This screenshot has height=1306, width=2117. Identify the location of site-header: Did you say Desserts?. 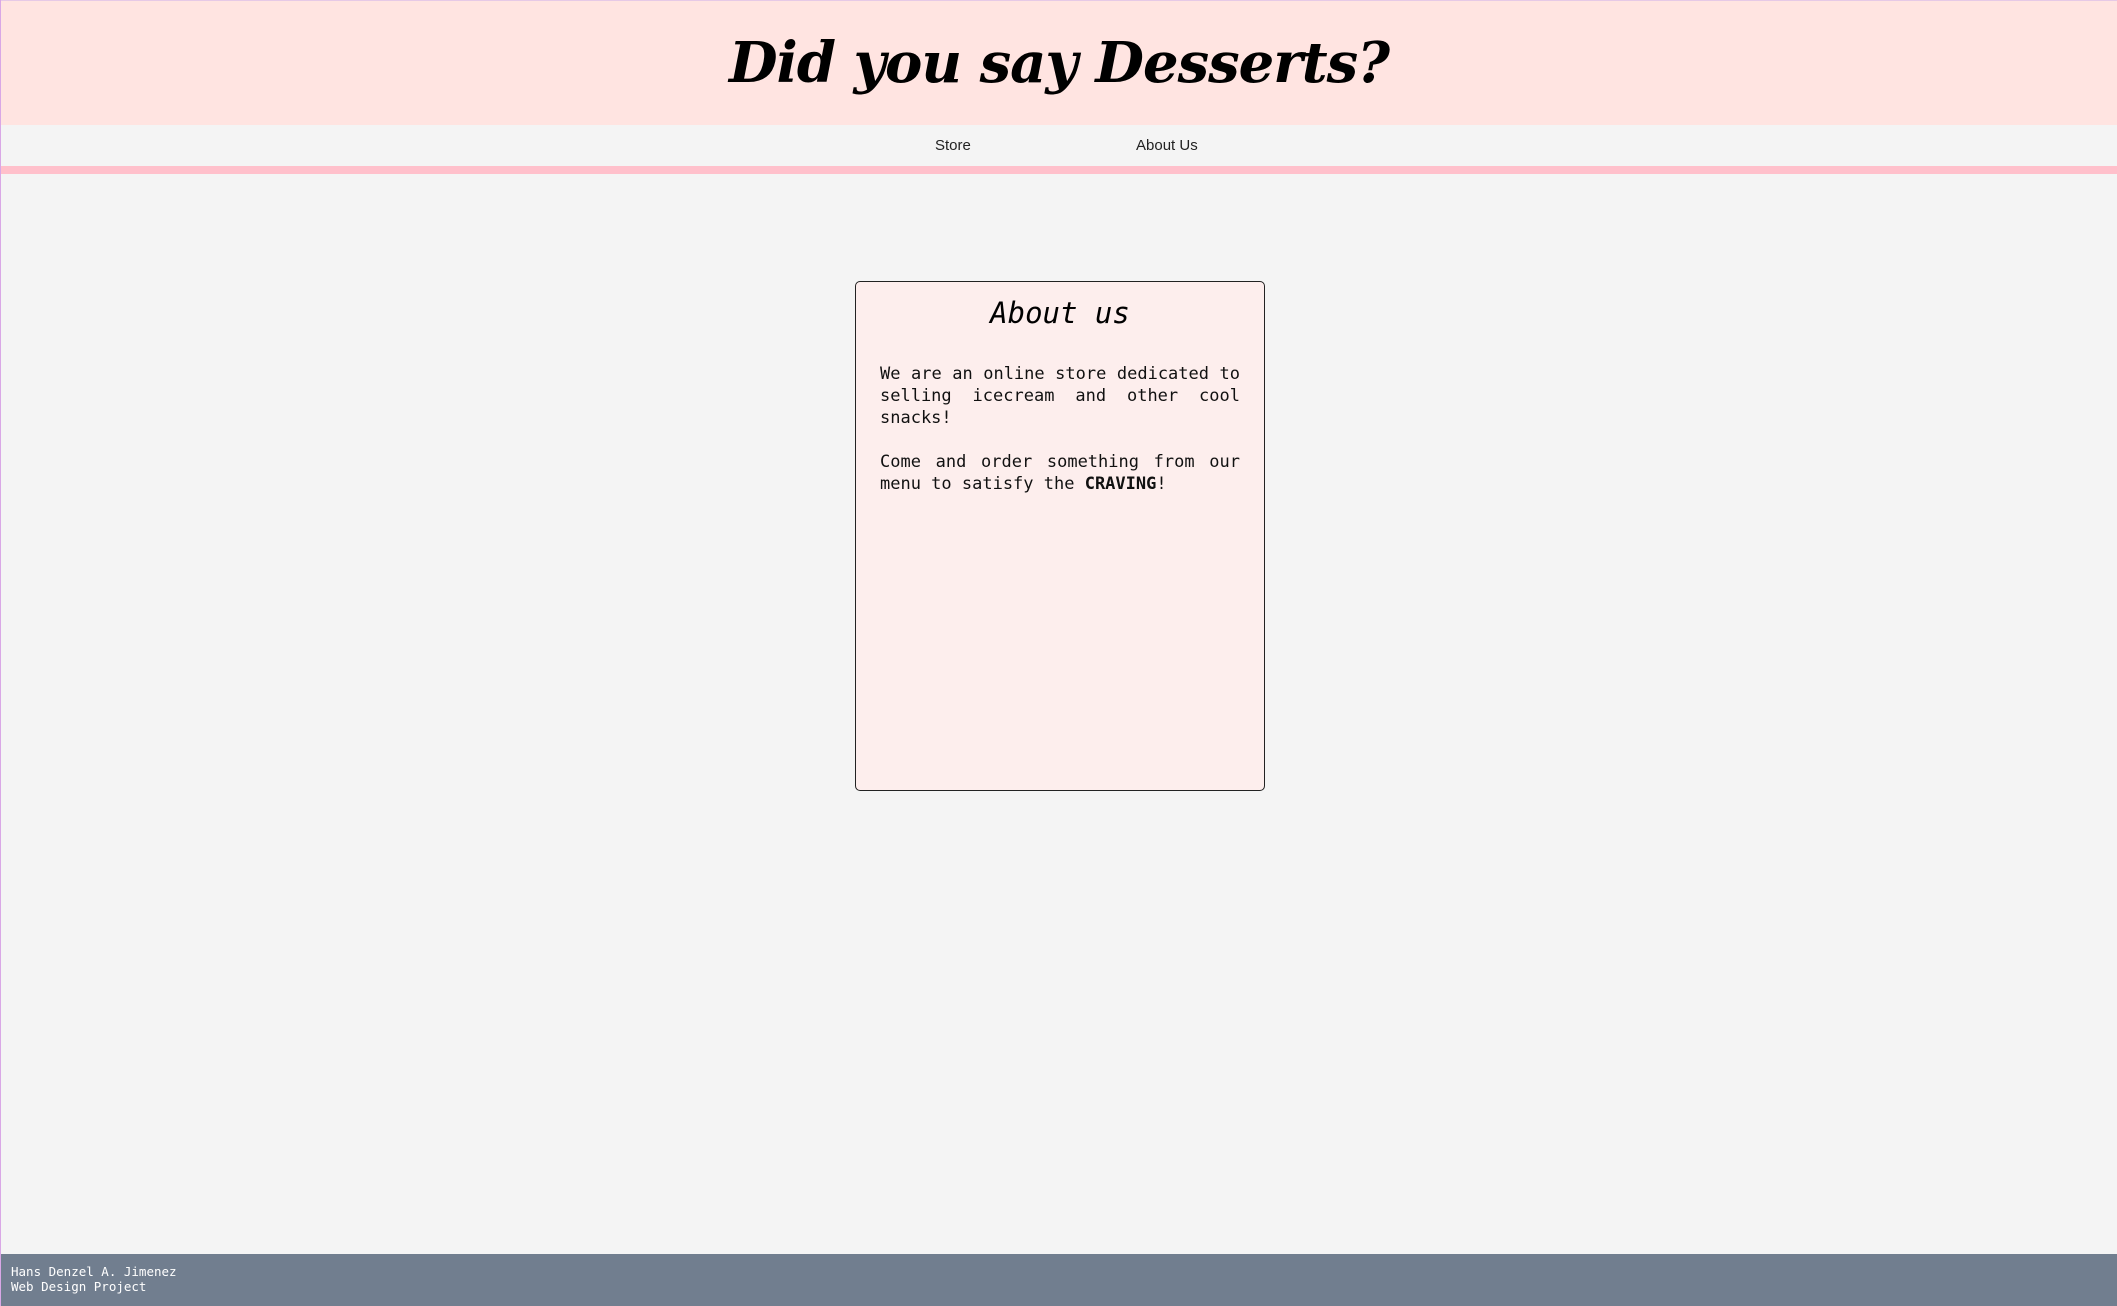
(1059, 62).